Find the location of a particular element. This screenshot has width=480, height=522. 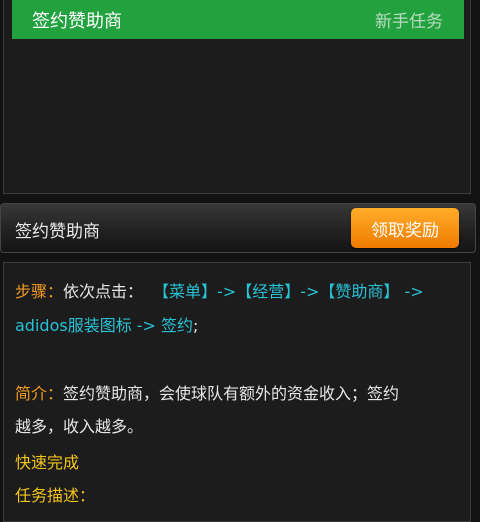

steps-intro: 依次点击： is located at coordinates (103, 291).